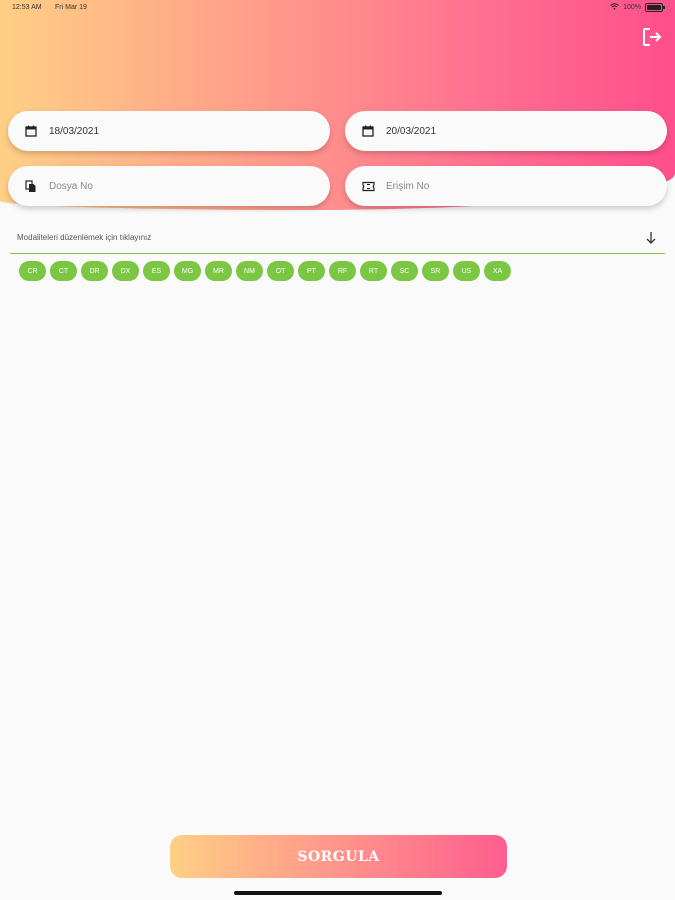 This screenshot has height=900, width=675. Describe the element at coordinates (338, 856) in the screenshot. I see `query-button: SORGULA` at that location.